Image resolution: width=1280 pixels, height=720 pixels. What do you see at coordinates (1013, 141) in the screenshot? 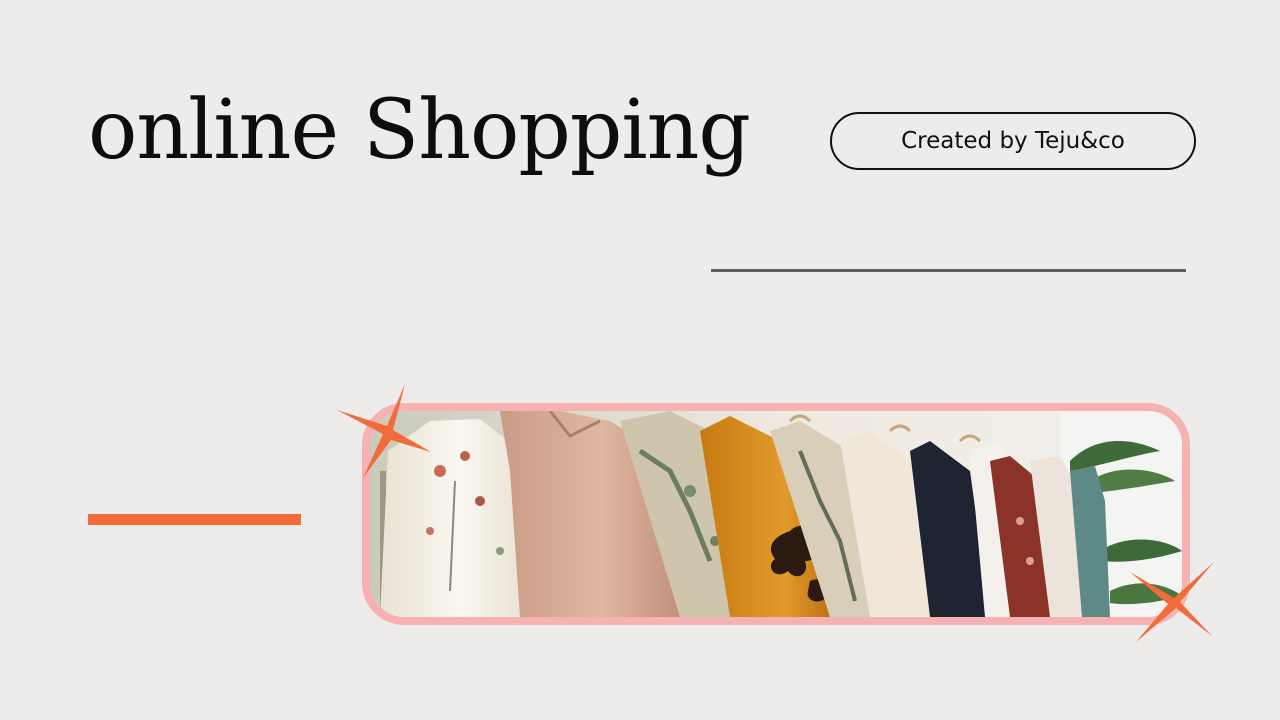
I see `created-by-button: Created by Teju&co` at bounding box center [1013, 141].